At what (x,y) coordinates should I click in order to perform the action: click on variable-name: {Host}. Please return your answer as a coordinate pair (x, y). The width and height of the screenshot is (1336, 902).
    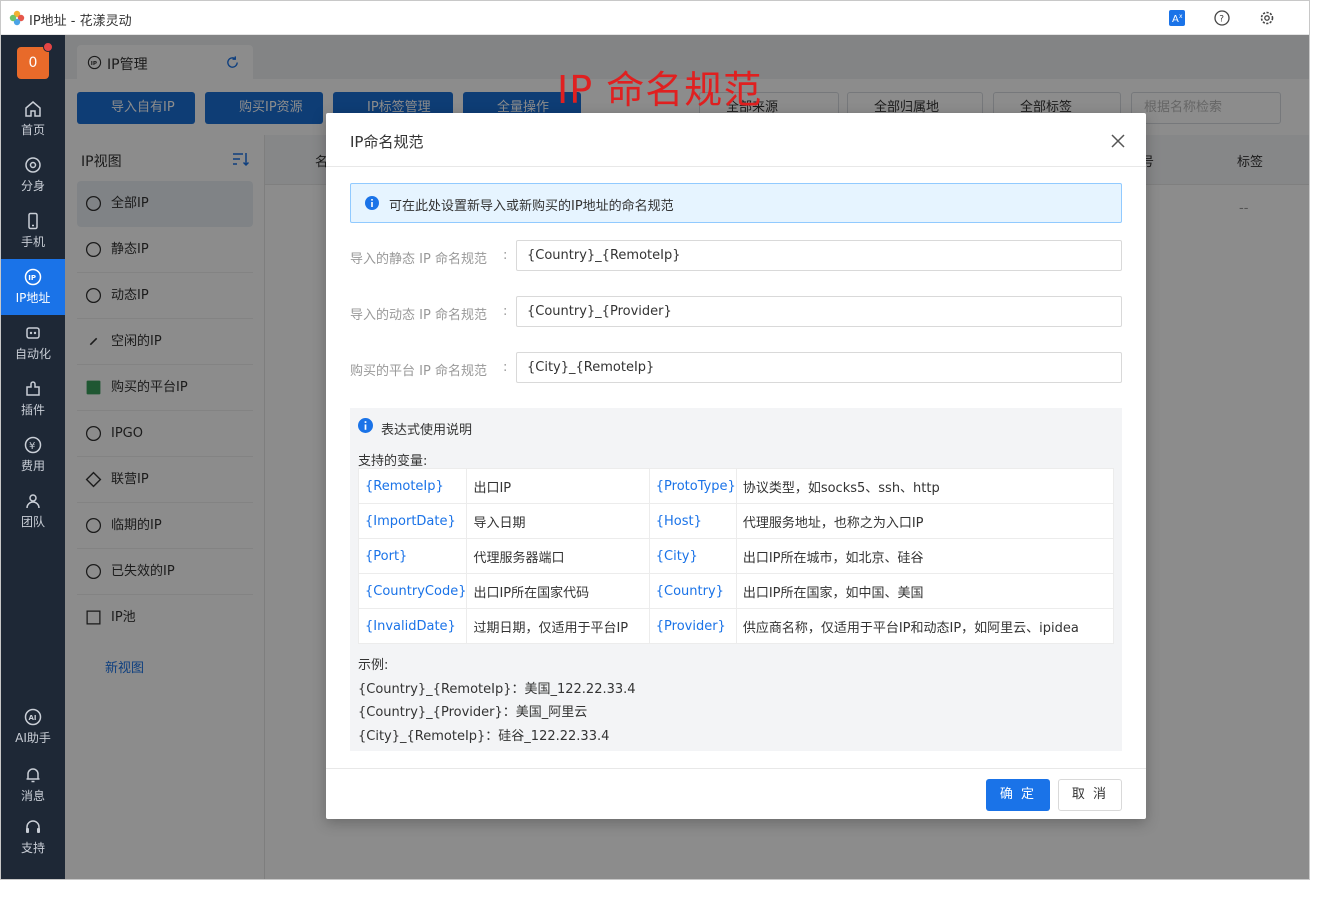
    Looking at the image, I should click on (692, 521).